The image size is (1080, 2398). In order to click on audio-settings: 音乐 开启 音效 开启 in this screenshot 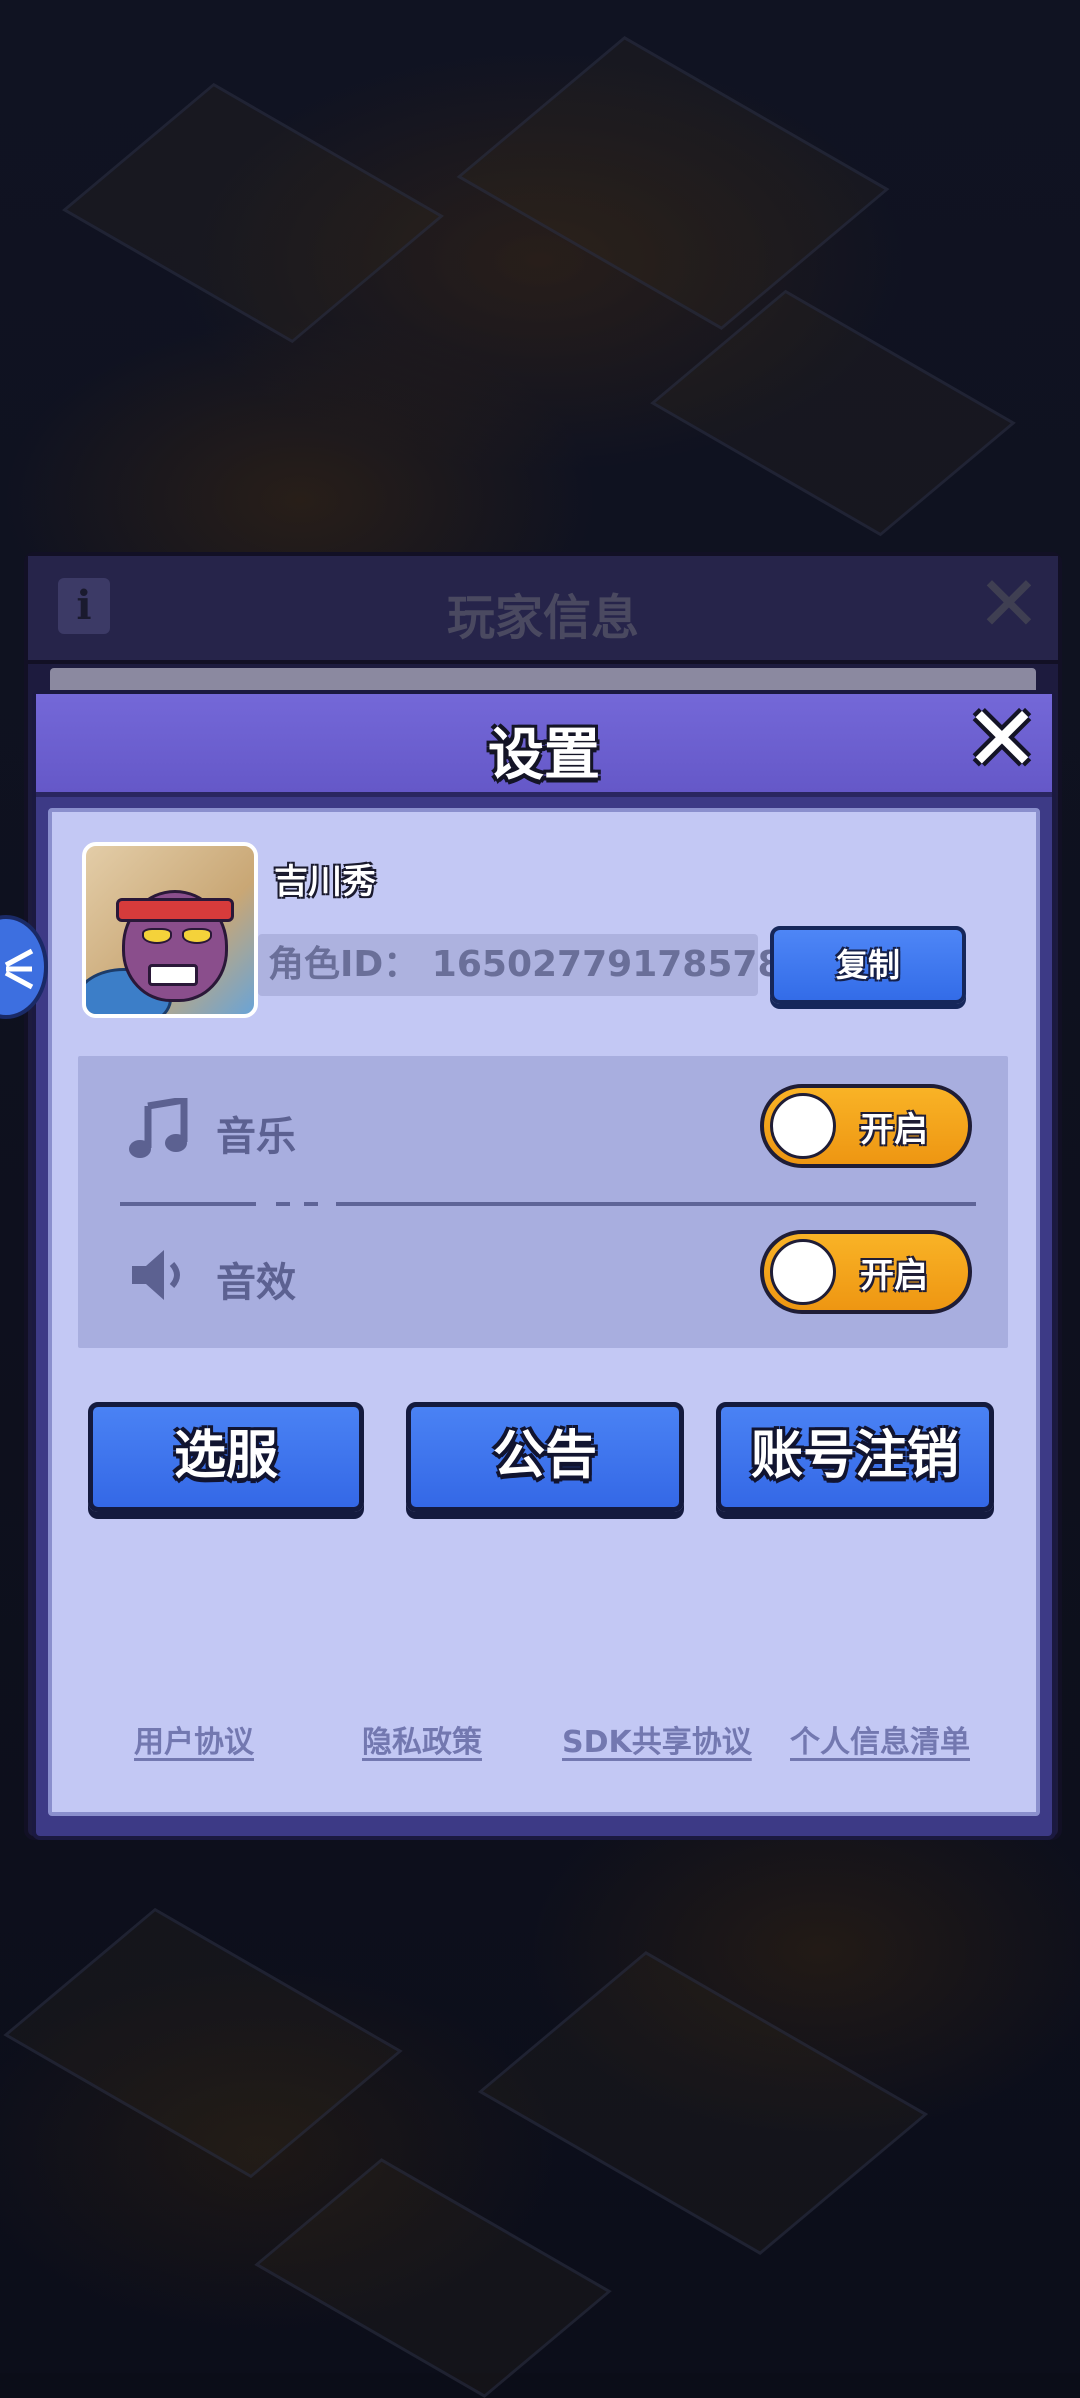, I will do `click(543, 1202)`.